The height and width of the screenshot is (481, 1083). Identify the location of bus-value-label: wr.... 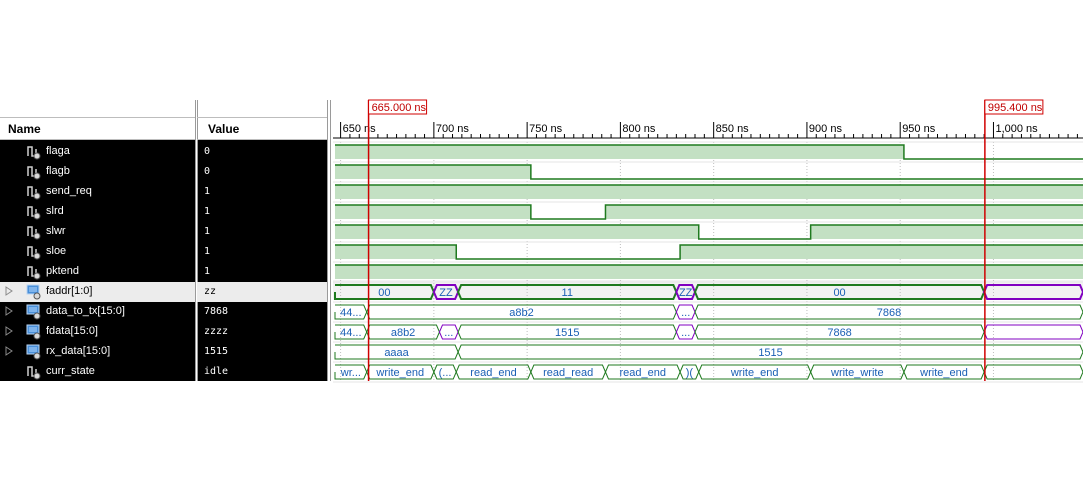
(350, 373).